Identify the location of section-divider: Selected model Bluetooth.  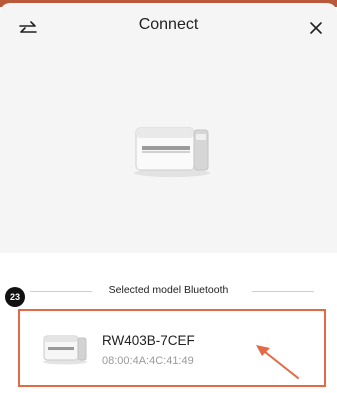
(168, 291).